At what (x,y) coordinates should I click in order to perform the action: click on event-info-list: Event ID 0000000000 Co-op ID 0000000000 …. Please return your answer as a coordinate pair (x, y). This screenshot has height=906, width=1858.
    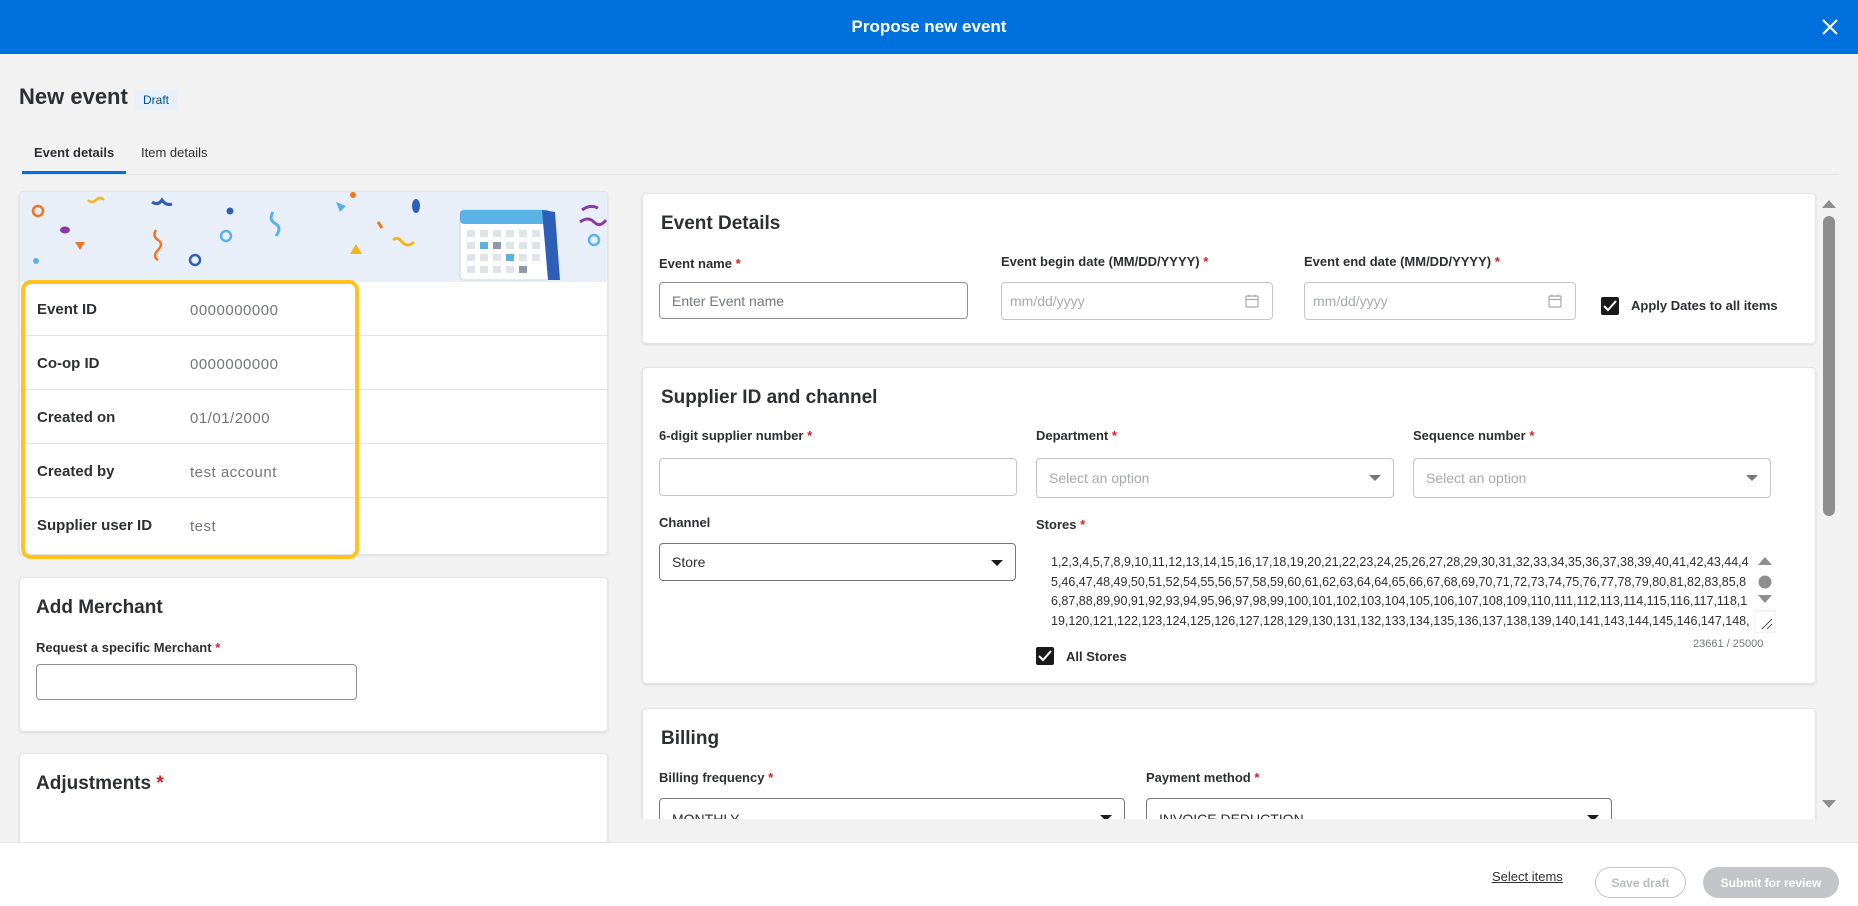
    Looking at the image, I should click on (313, 417).